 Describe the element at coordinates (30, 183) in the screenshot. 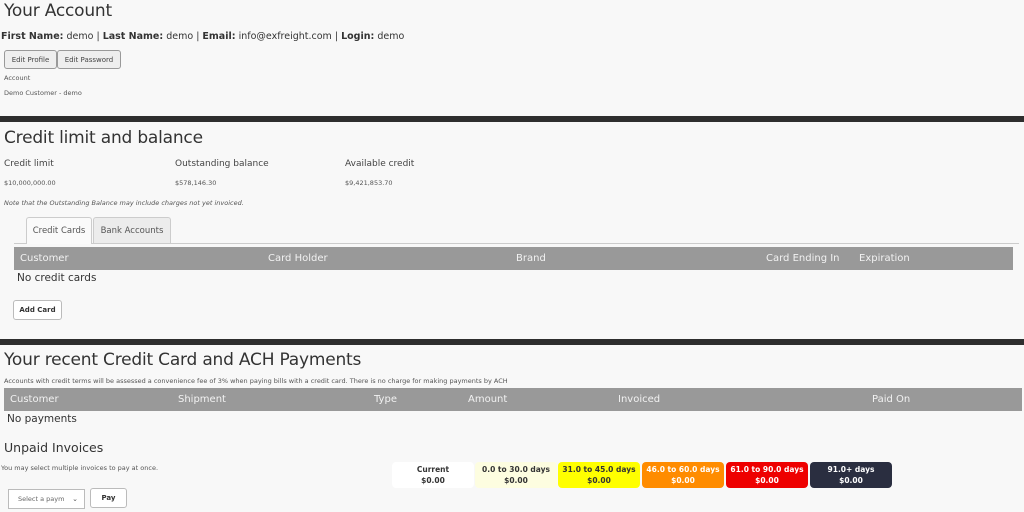

I see `credit-limit-value: $10,000,000.00` at that location.